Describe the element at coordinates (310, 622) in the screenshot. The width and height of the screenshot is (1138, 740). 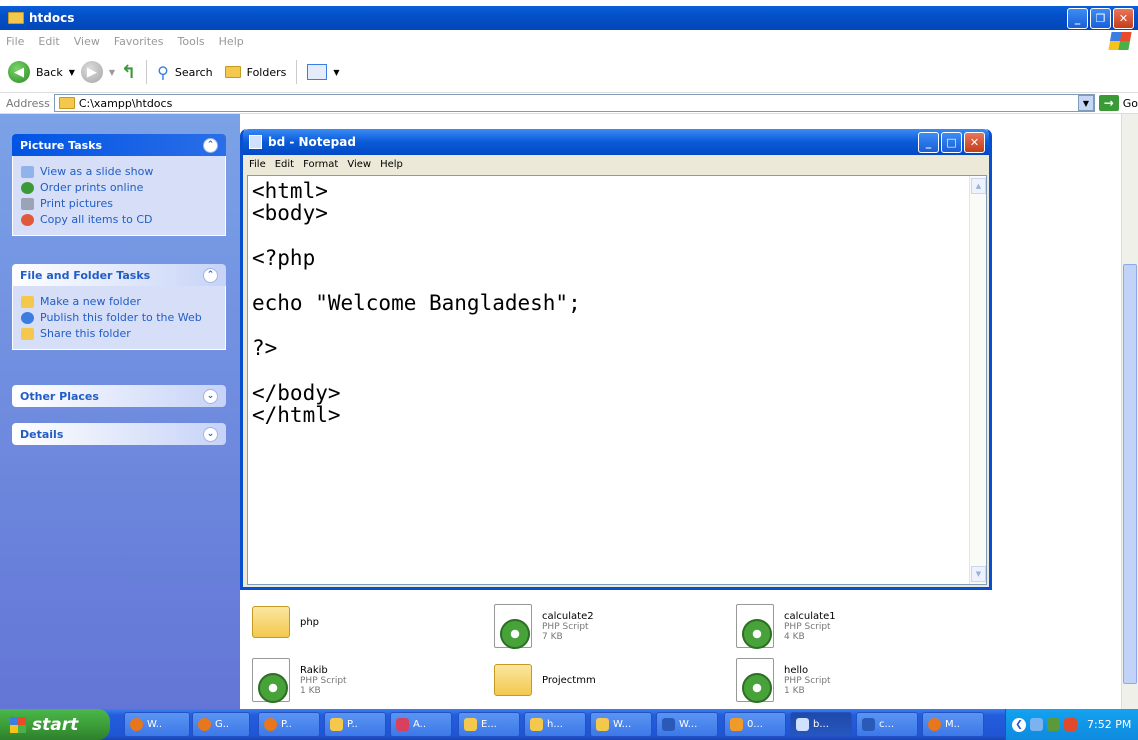
I see `file-name: php` at that location.